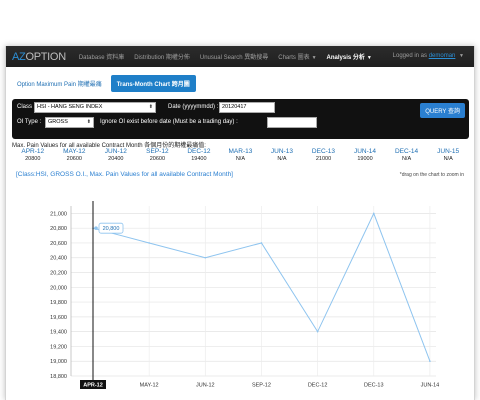 This screenshot has width=480, height=400. Describe the element at coordinates (96, 228) in the screenshot. I see `hover-marker` at that location.